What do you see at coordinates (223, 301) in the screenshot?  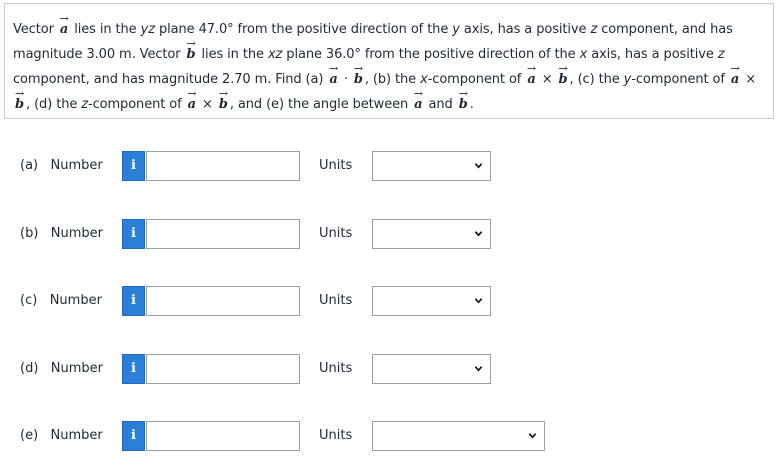 I see `number-input-c` at bounding box center [223, 301].